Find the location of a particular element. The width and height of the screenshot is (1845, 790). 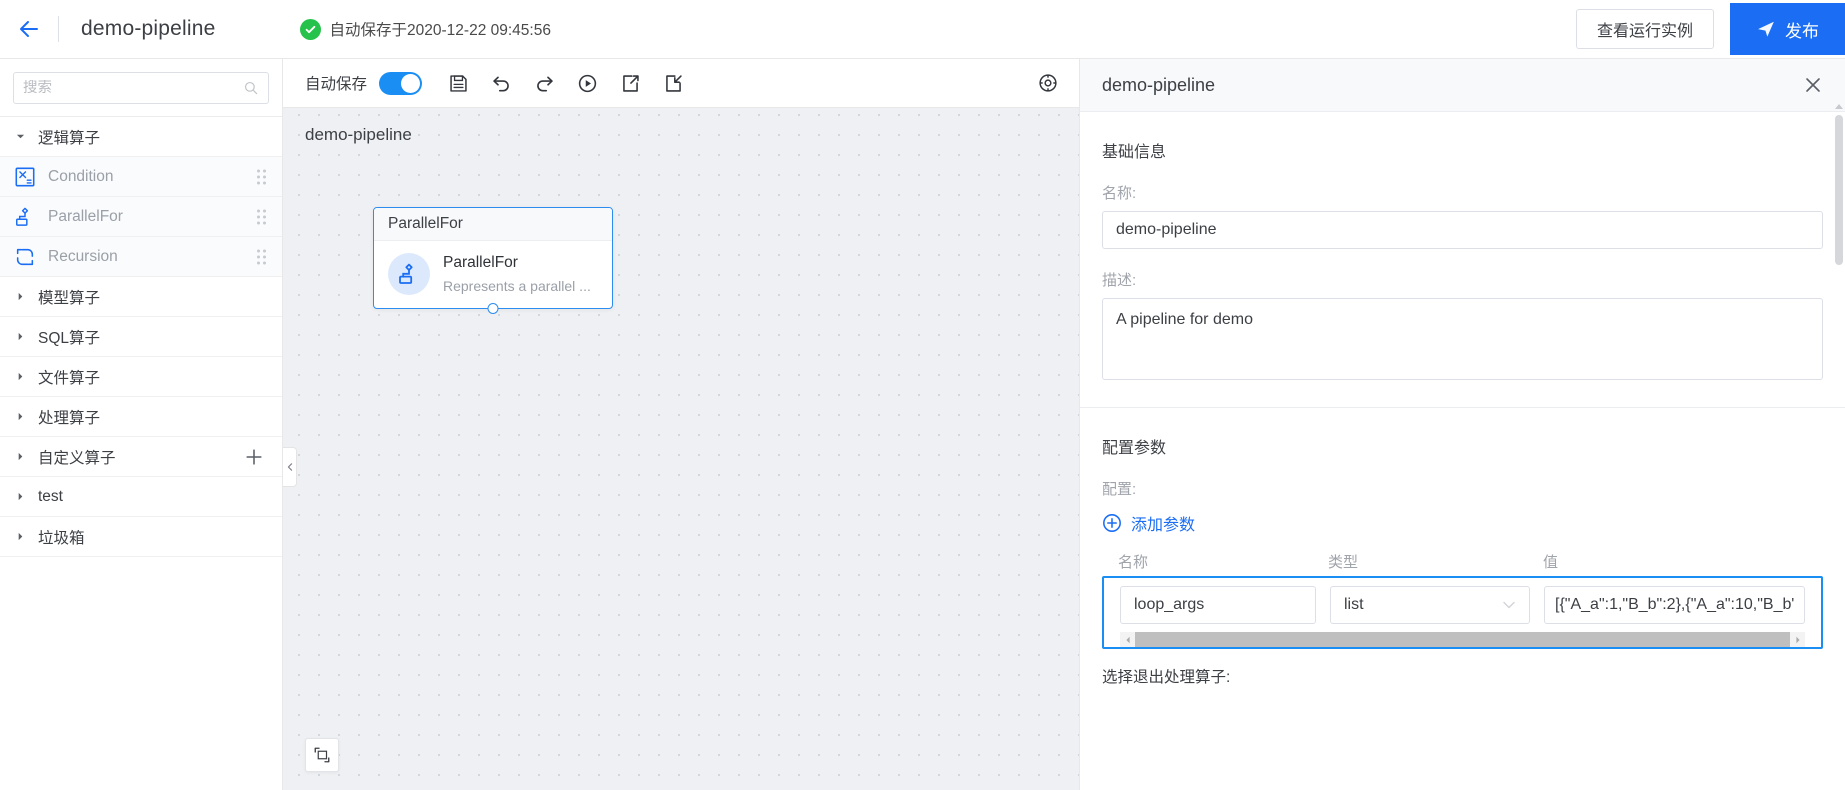

column-header-type: 类型 is located at coordinates (1343, 562).